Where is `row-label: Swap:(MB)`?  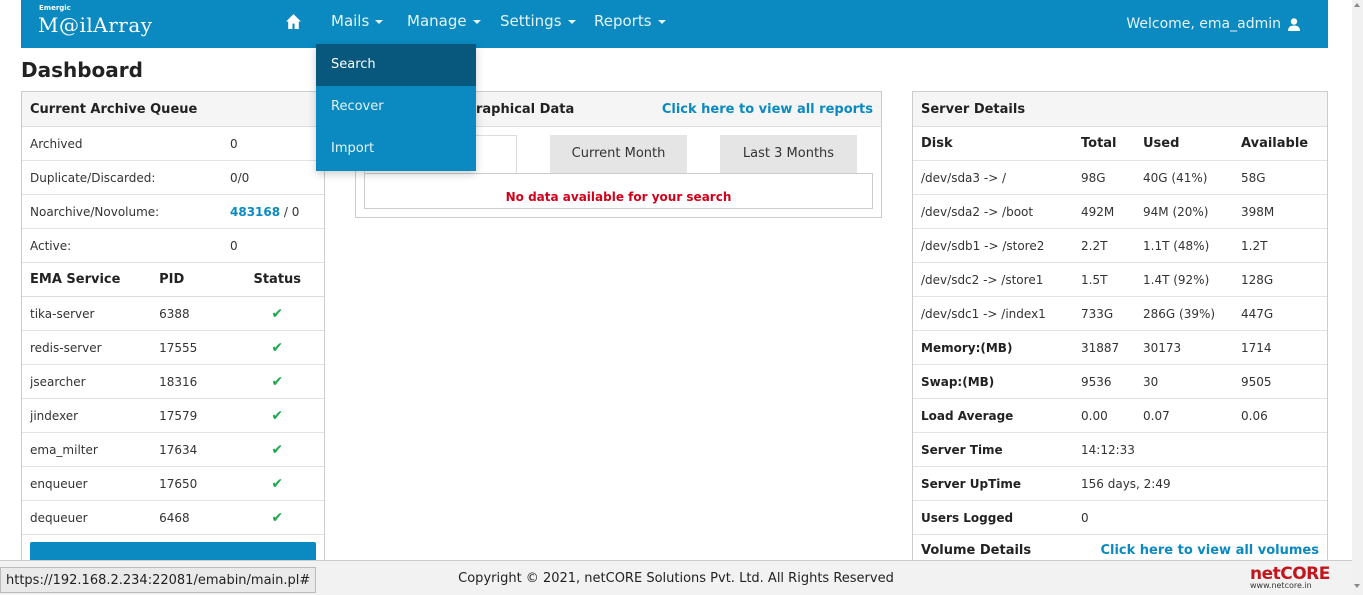
row-label: Swap:(MB) is located at coordinates (958, 381).